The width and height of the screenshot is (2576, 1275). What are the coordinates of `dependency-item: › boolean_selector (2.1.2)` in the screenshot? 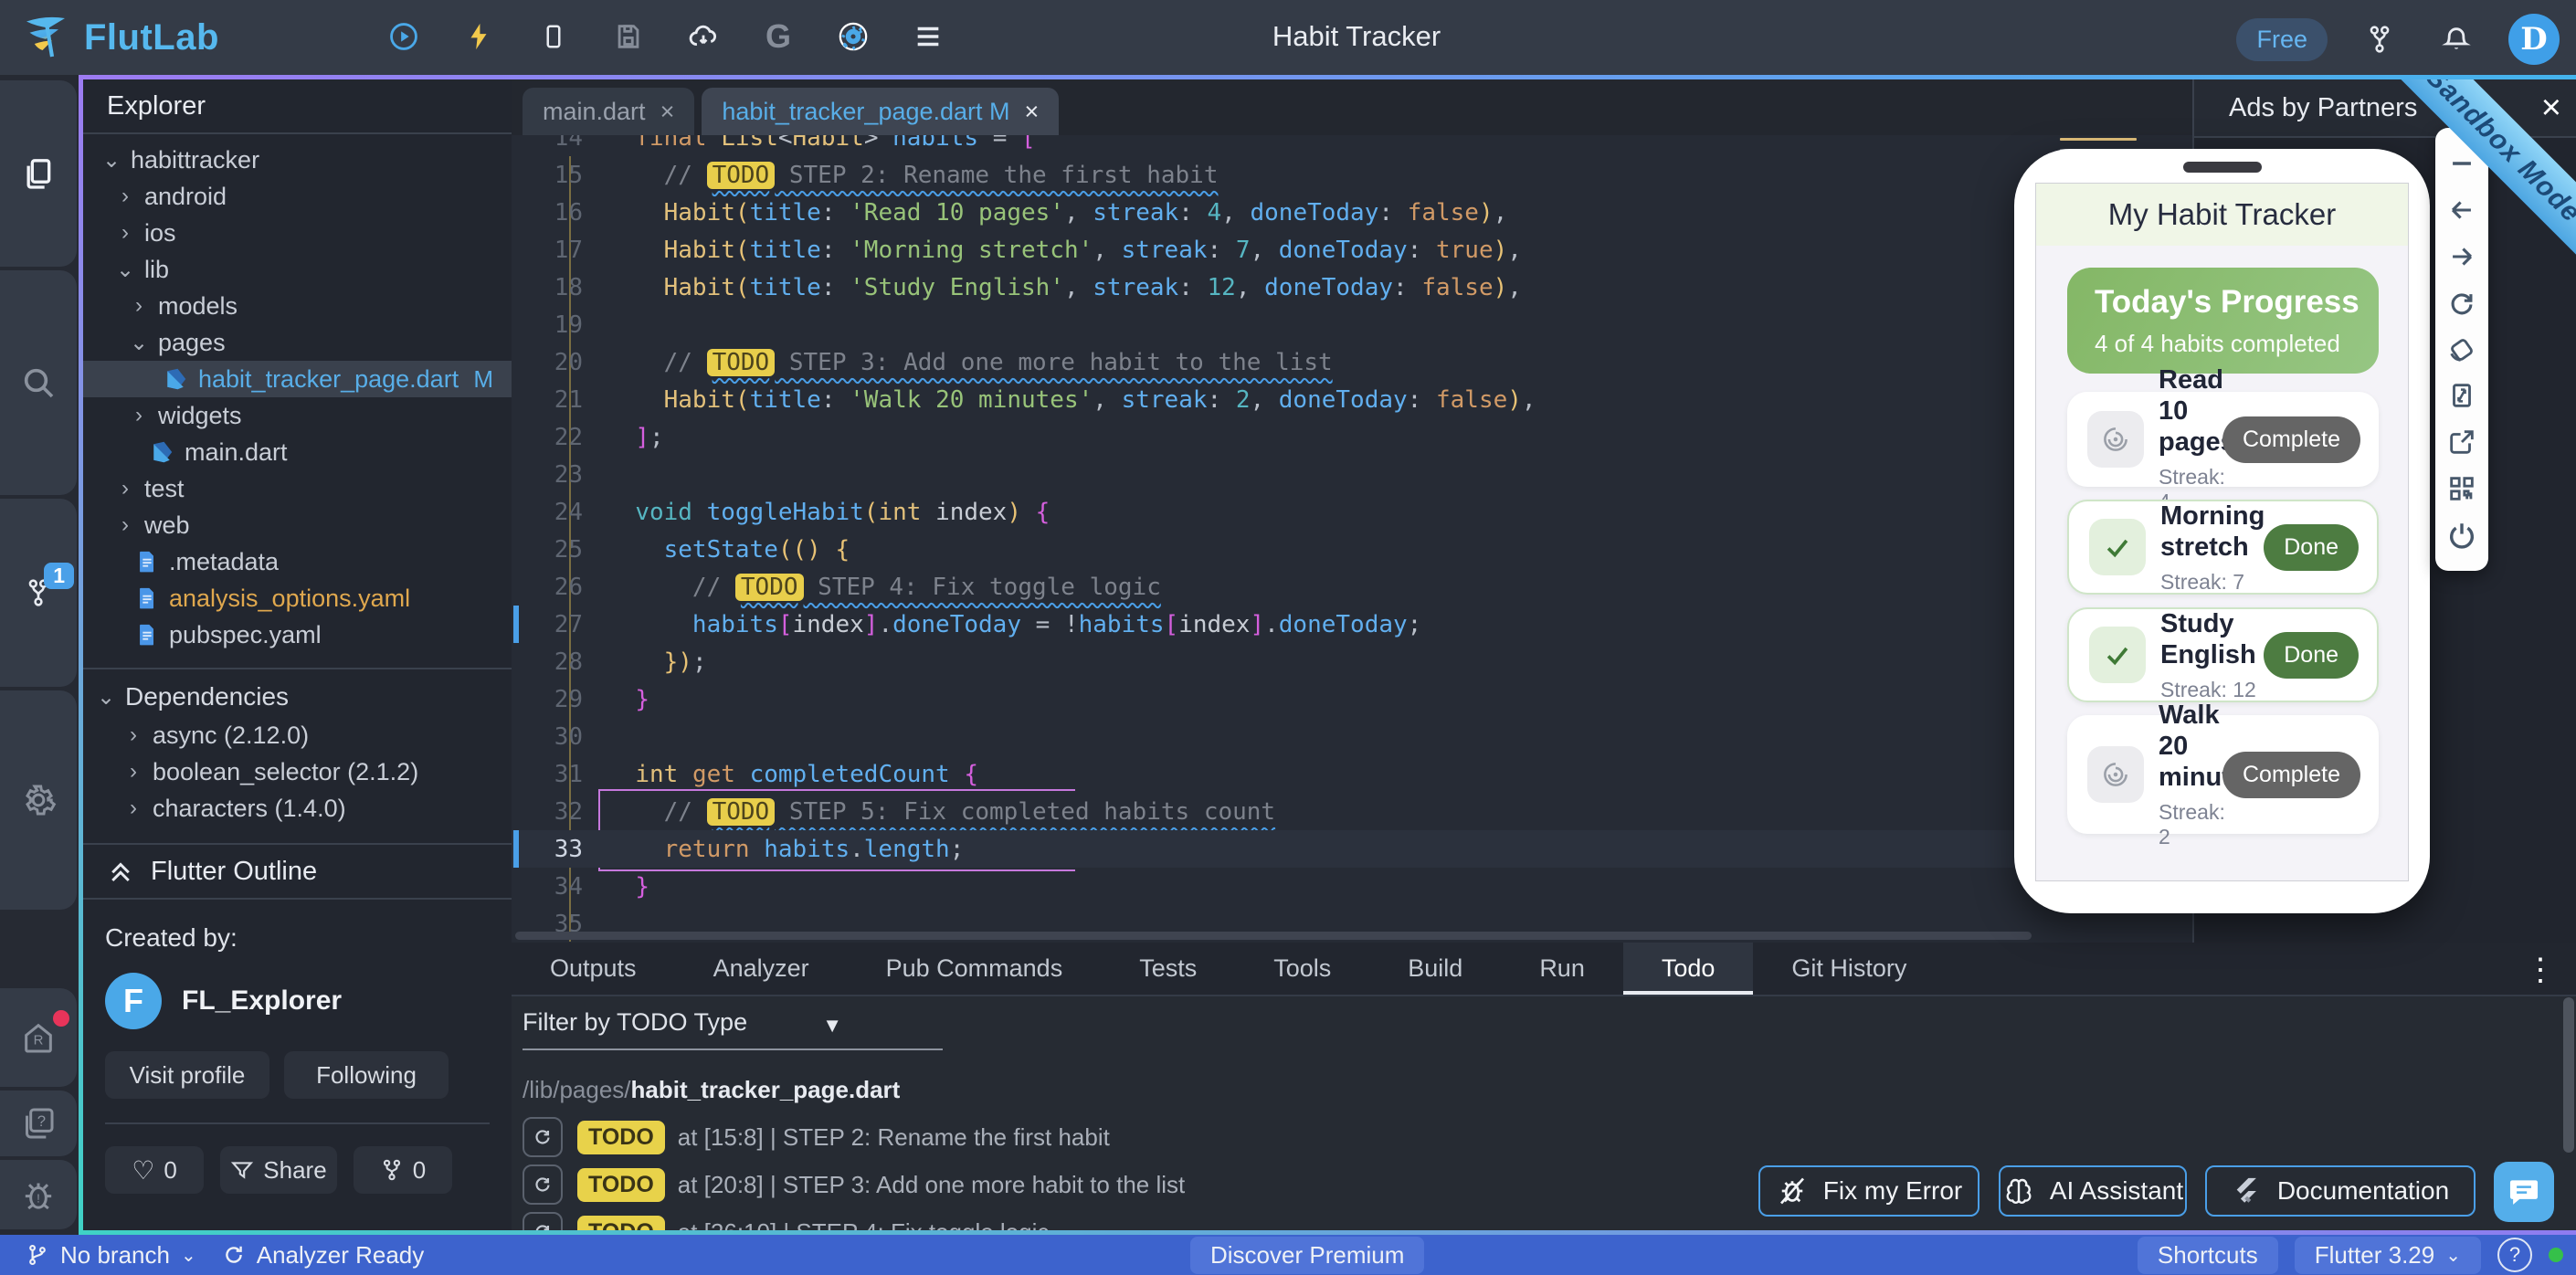 It's located at (298, 771).